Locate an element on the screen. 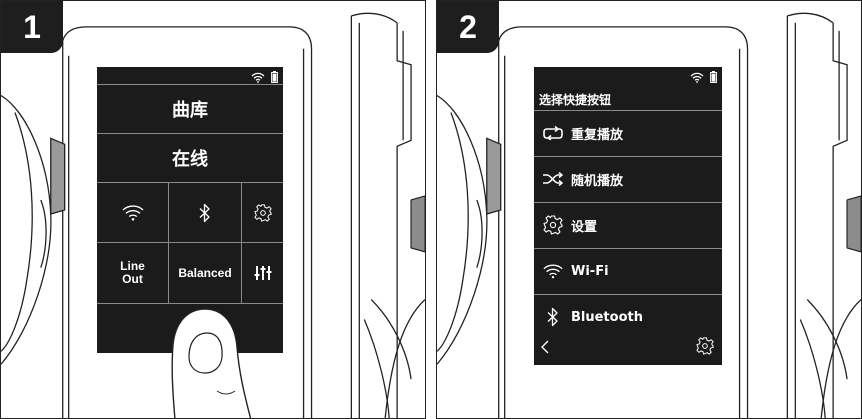 This screenshot has width=862, height=419. screen-title: 选择快捷按钮 is located at coordinates (575, 100).